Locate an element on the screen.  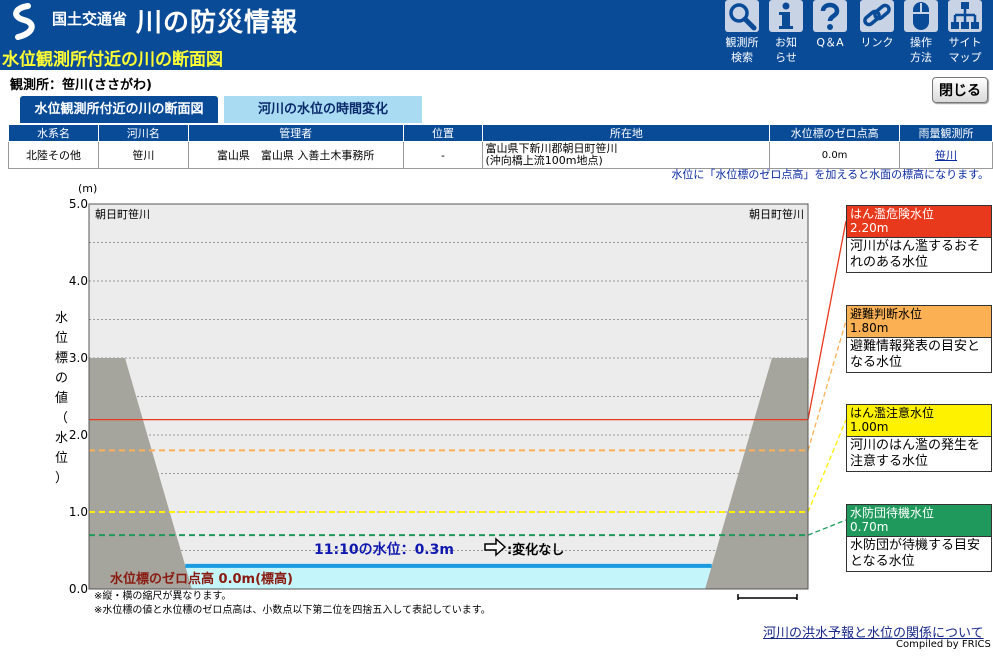
mouse-icon is located at coordinates (921, 16).